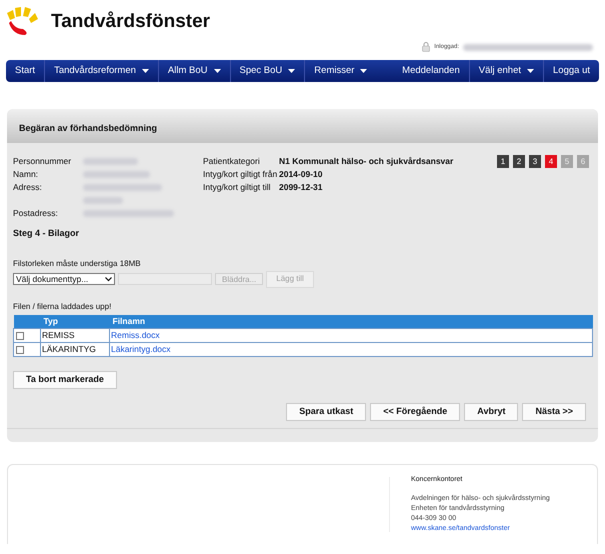 Image resolution: width=605 pixels, height=554 pixels. What do you see at coordinates (237, 187) in the screenshot?
I see `field-label: Intyg/kort giltigt till` at bounding box center [237, 187].